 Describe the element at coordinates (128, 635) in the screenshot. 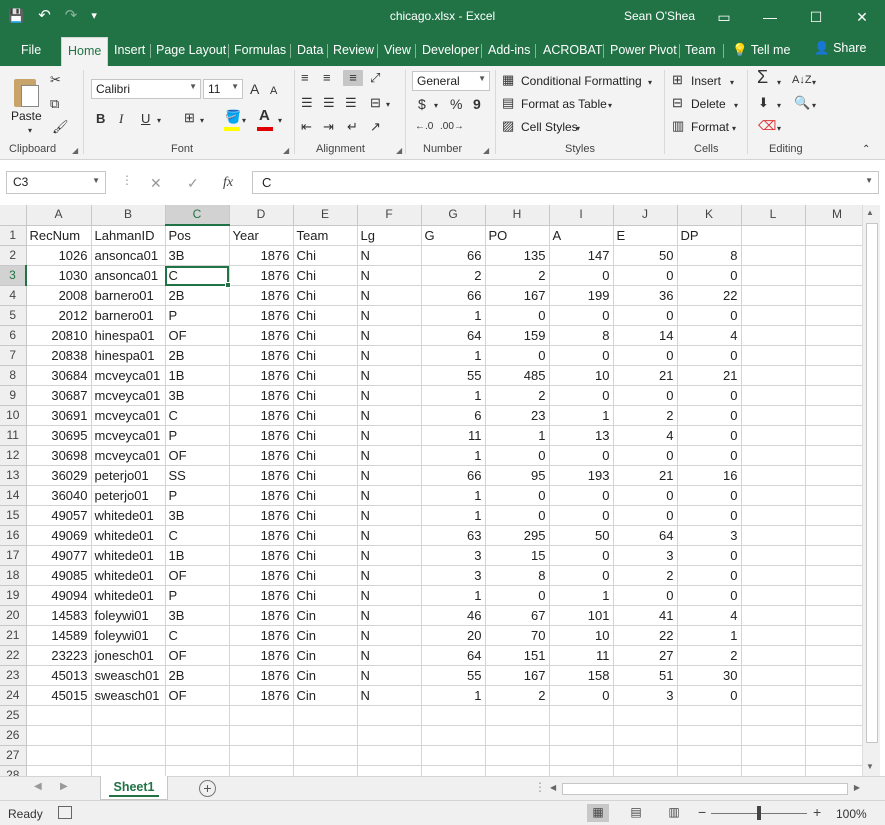

I see `cell: foleywi01` at that location.